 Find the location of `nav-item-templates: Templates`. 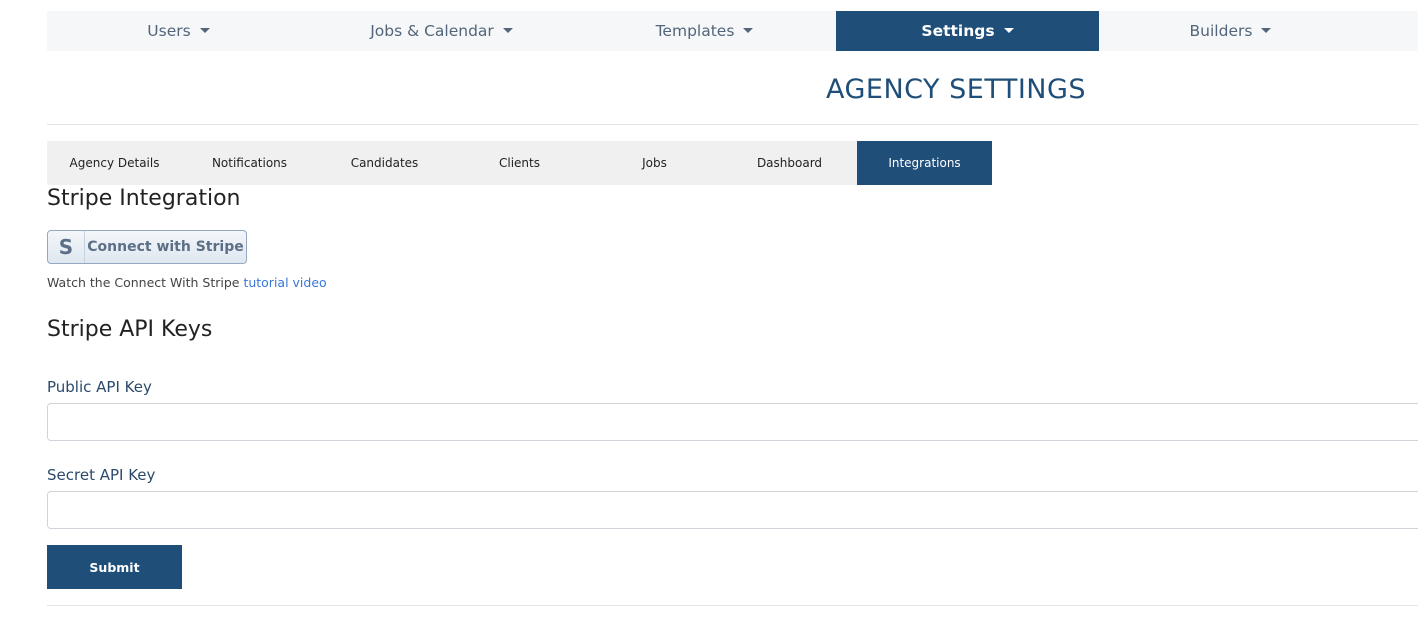

nav-item-templates: Templates is located at coordinates (704, 31).